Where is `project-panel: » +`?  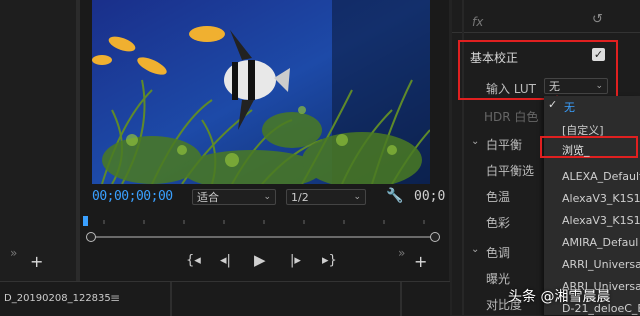 project-panel: » + is located at coordinates (38, 140).